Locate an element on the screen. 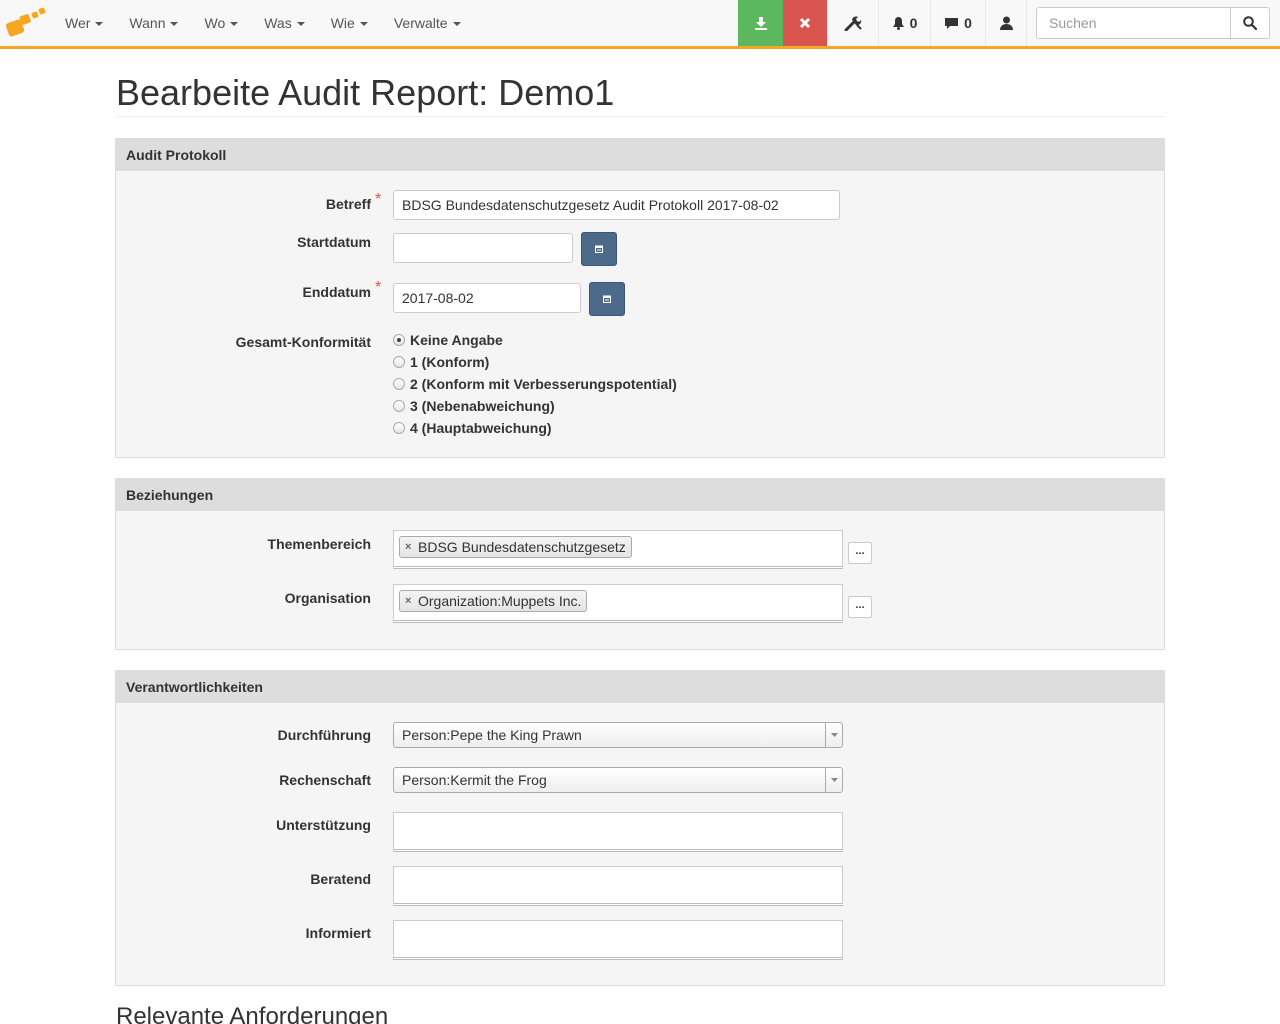 The image size is (1280, 1024). radio-nebenabweichung: 3 (Nebenabweichung) is located at coordinates (474, 406).